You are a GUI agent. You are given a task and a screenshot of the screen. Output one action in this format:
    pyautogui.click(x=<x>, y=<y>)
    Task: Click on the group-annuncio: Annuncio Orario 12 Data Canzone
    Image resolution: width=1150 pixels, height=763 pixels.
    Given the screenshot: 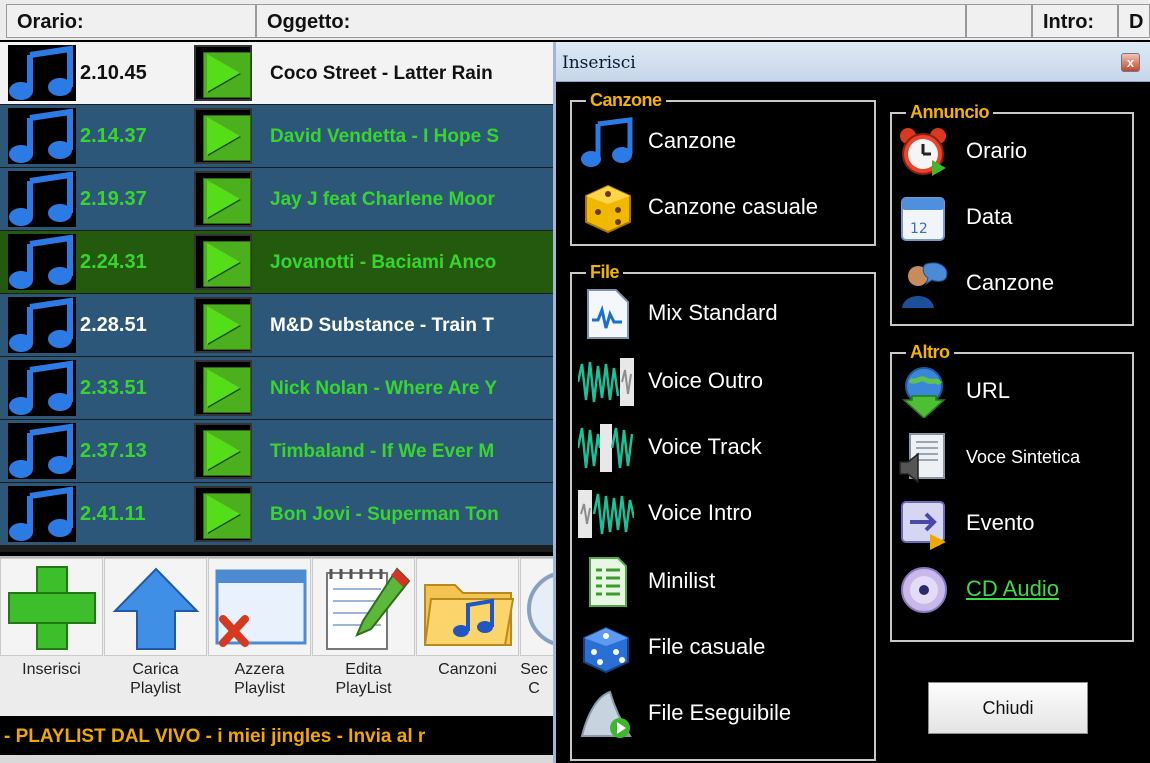 What is the action you would take?
    pyautogui.click(x=1012, y=214)
    